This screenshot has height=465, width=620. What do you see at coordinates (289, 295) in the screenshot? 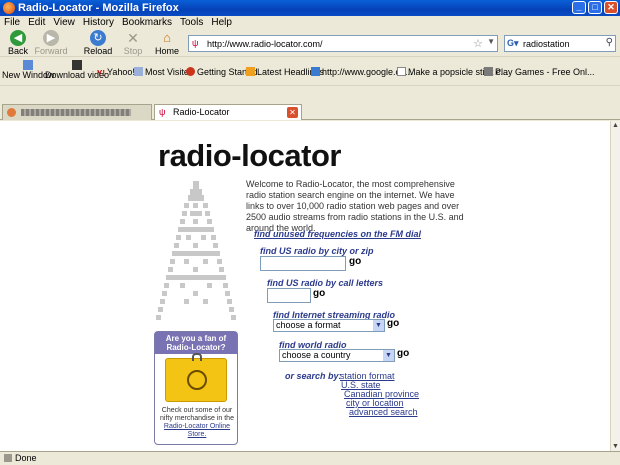
I see `call-letters-input` at bounding box center [289, 295].